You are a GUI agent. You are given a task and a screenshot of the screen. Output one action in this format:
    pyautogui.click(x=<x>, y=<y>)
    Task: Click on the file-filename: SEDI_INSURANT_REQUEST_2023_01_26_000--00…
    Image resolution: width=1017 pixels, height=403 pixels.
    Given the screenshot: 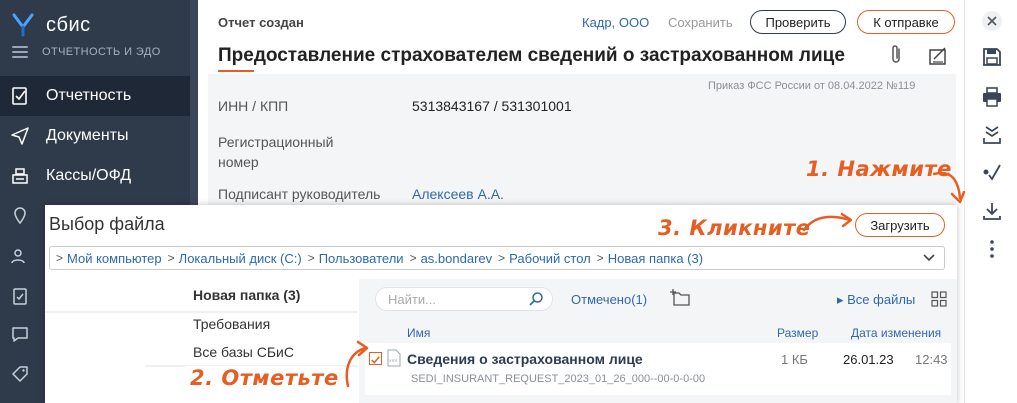 What is the action you would take?
    pyautogui.click(x=558, y=379)
    